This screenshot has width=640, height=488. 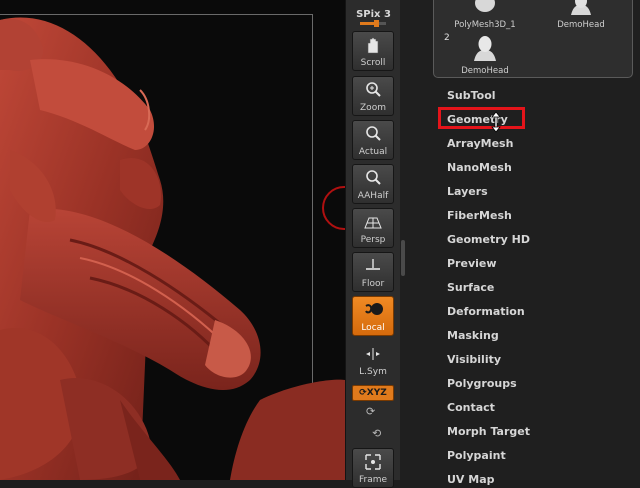 What do you see at coordinates (373, 284) in the screenshot?
I see `floor-label: Floor` at bounding box center [373, 284].